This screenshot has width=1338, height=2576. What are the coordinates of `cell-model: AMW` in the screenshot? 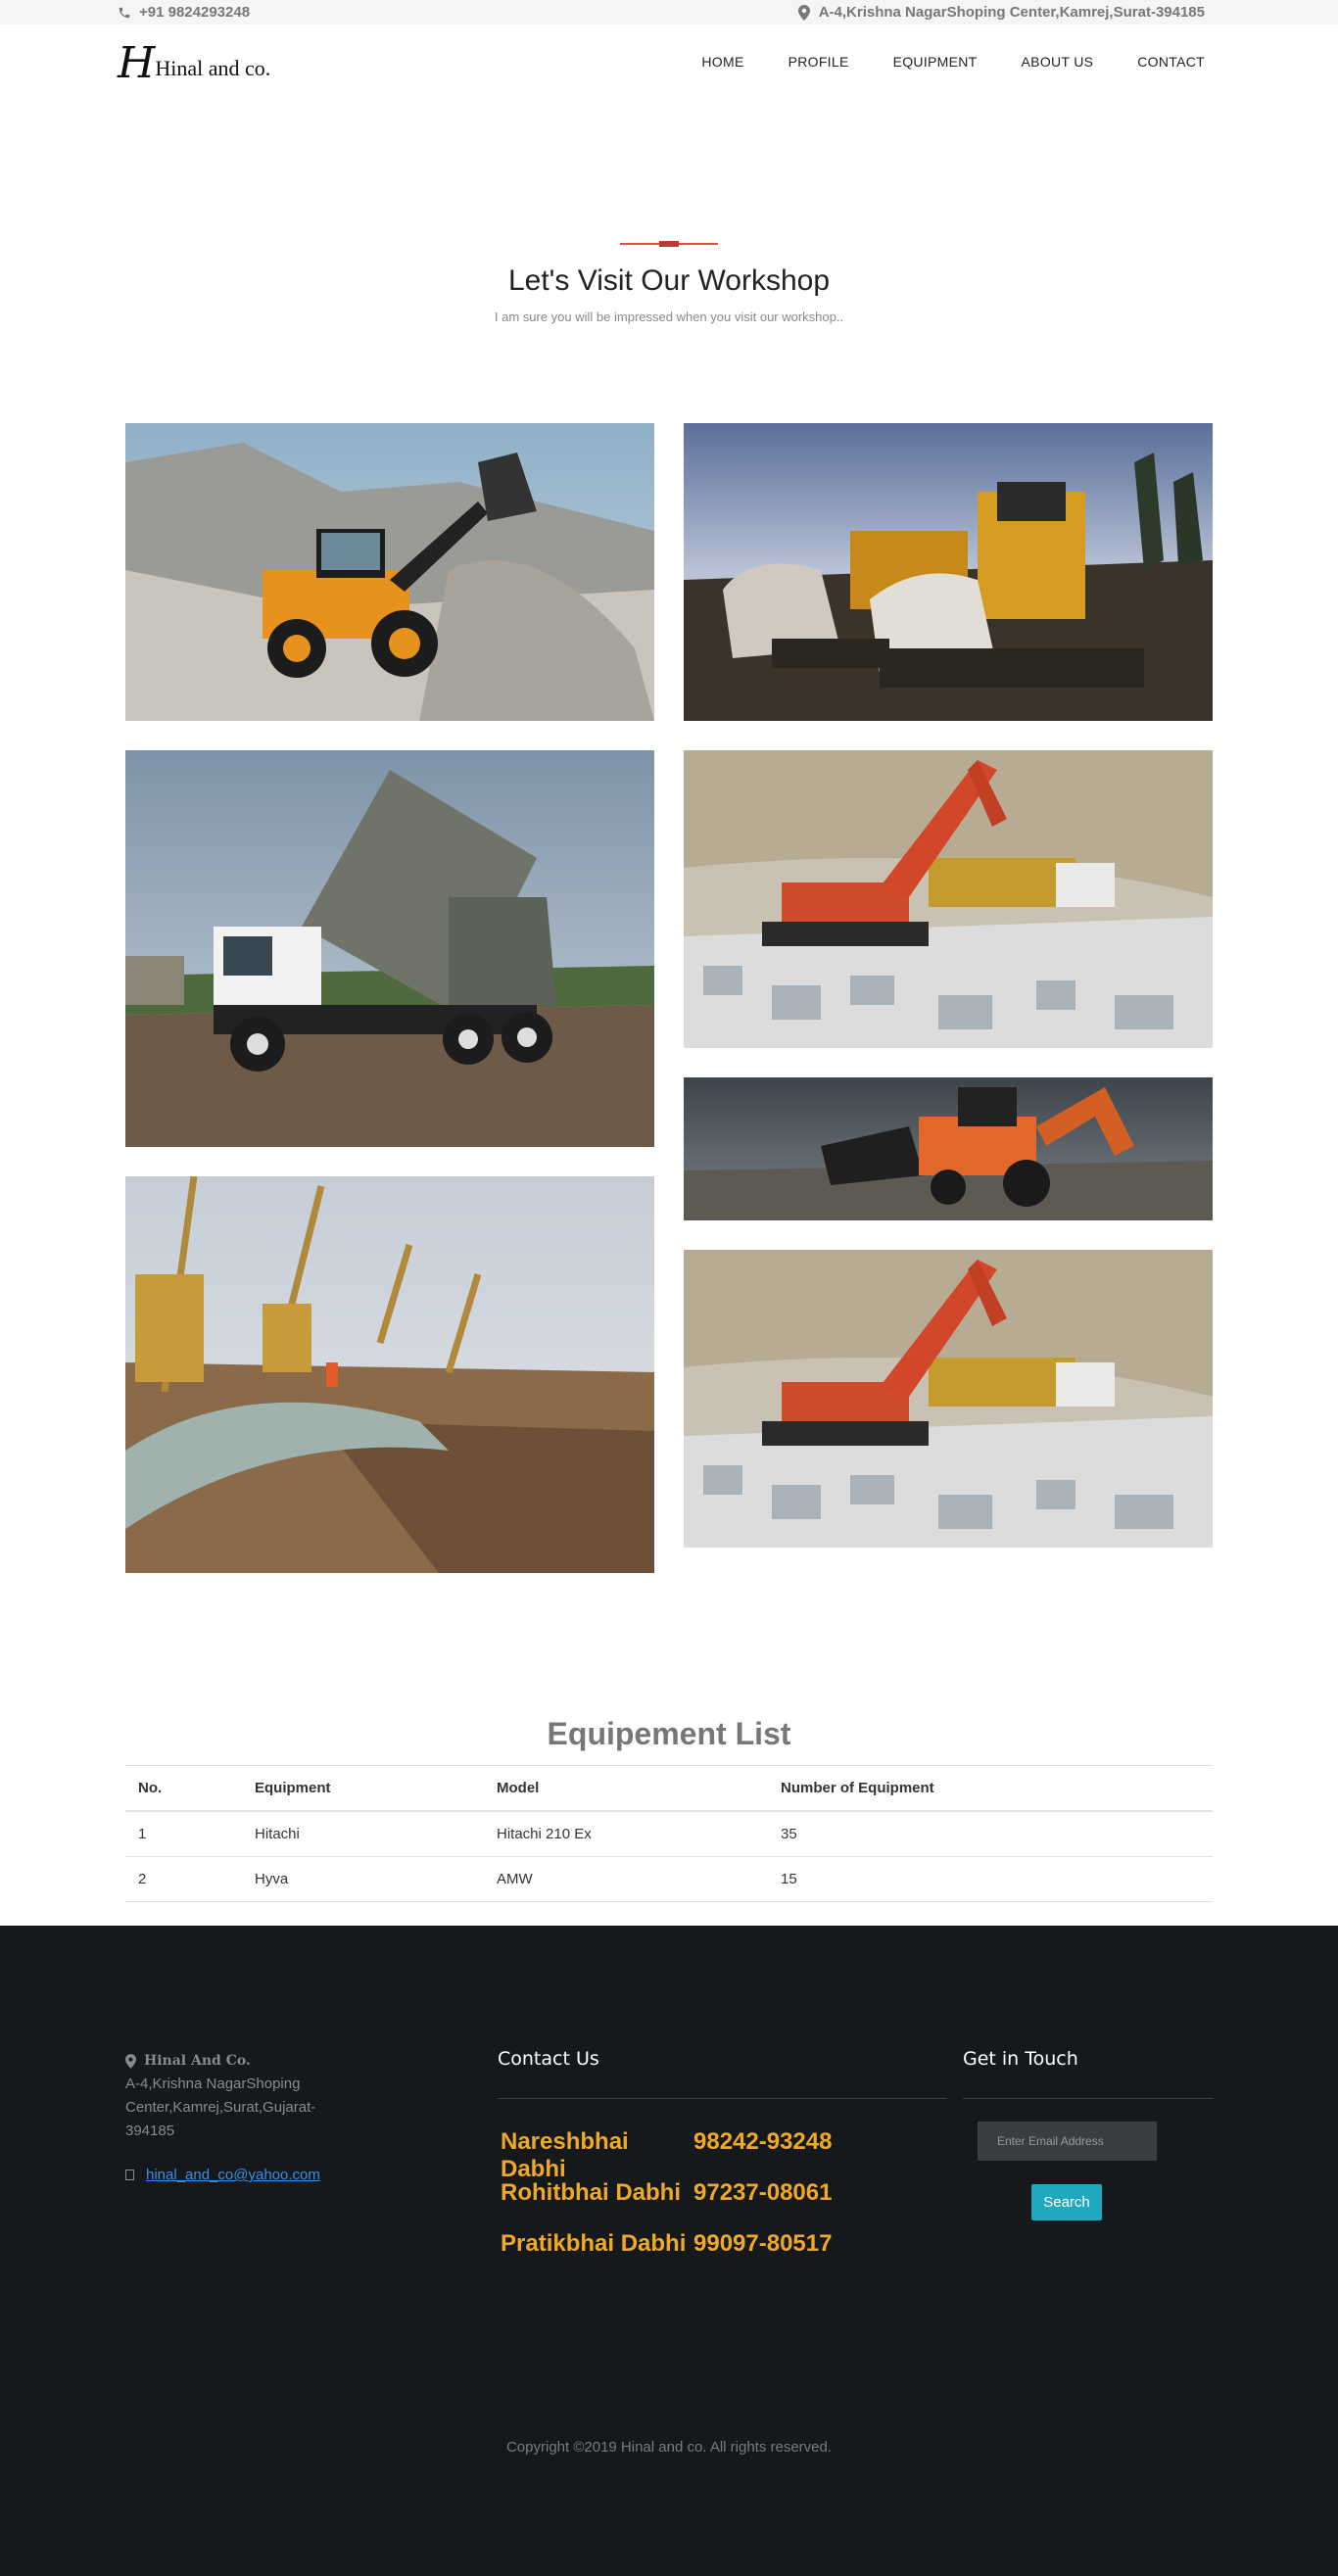 It's located at (626, 1879).